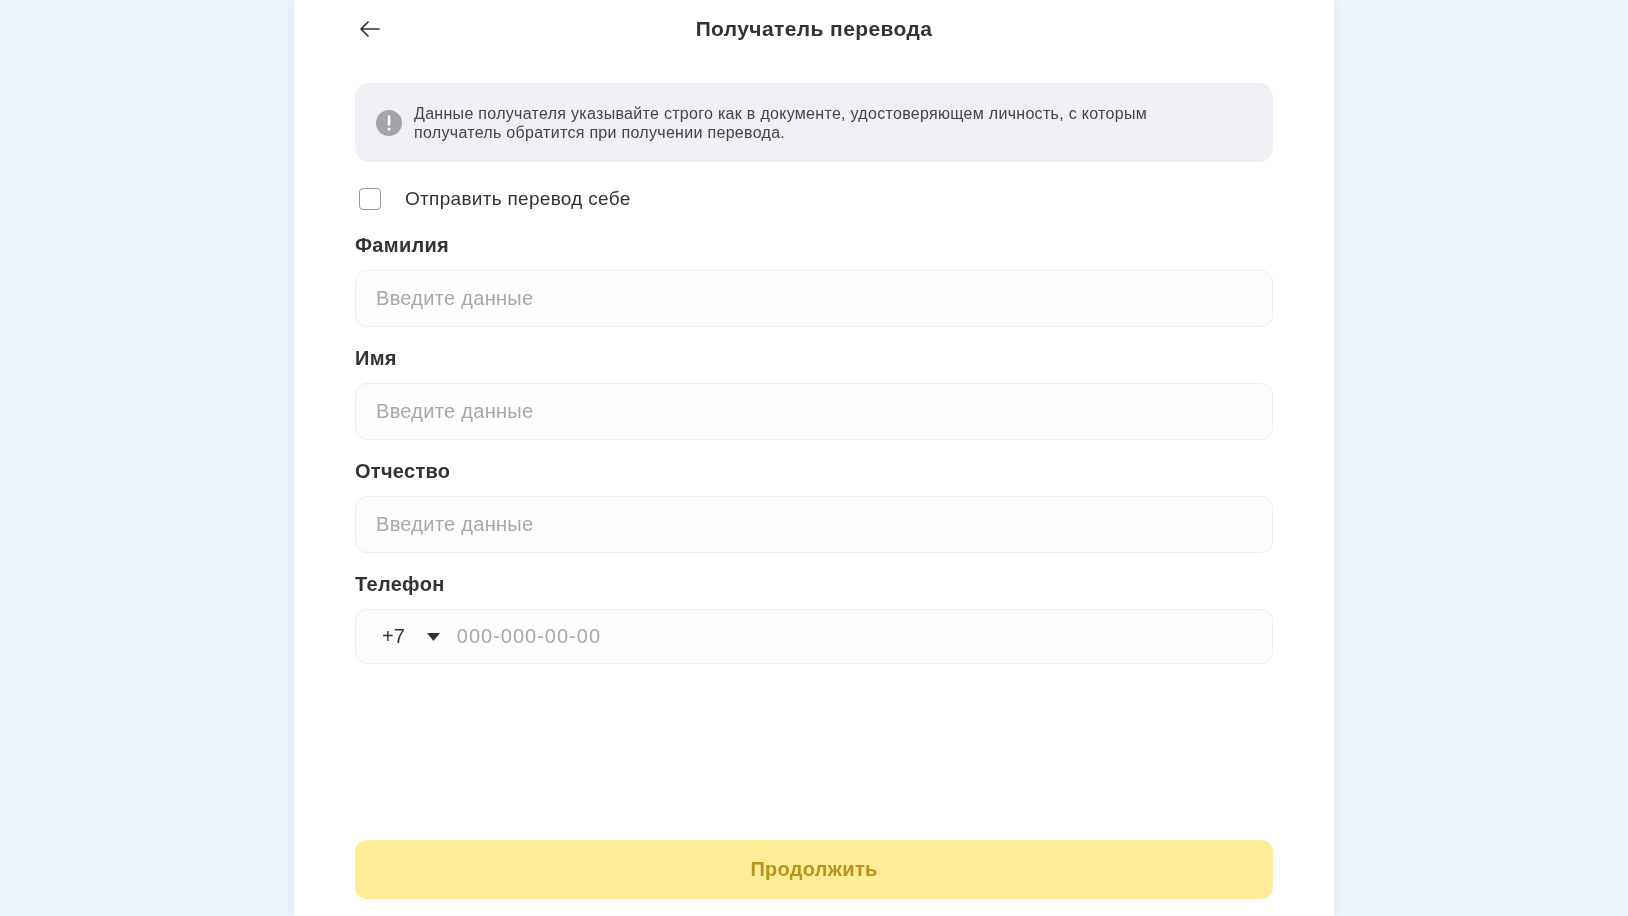 This screenshot has width=1628, height=916. Describe the element at coordinates (814, 636) in the screenshot. I see `phone-field: +7 000-000-00-00` at that location.